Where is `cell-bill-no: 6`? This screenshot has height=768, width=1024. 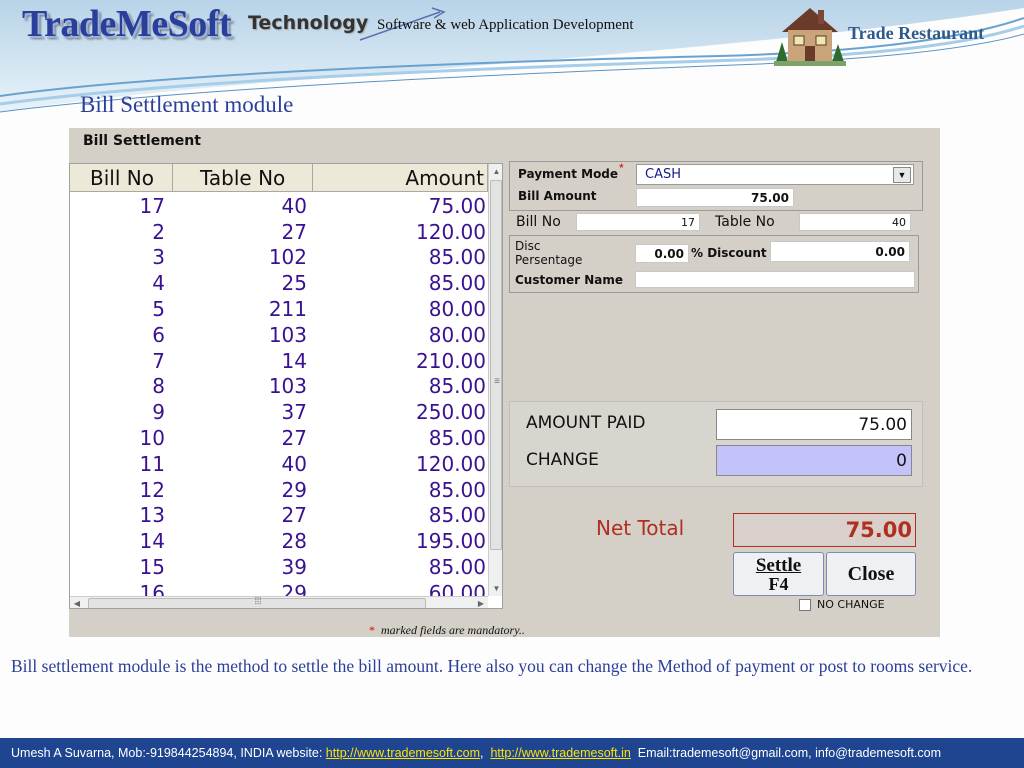 cell-bill-no: 6 is located at coordinates (158, 334).